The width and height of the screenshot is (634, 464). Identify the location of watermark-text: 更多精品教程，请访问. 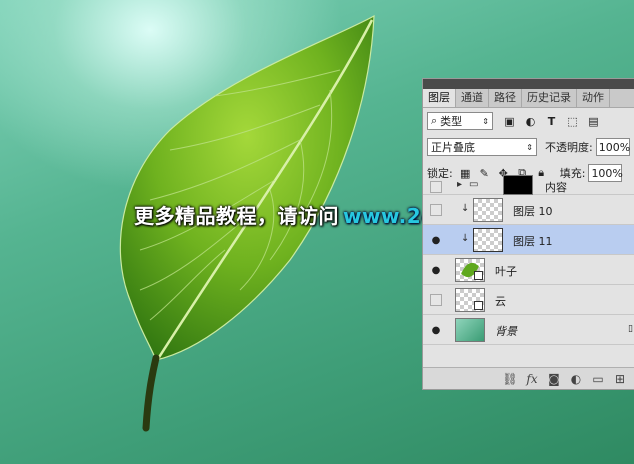
(236, 216).